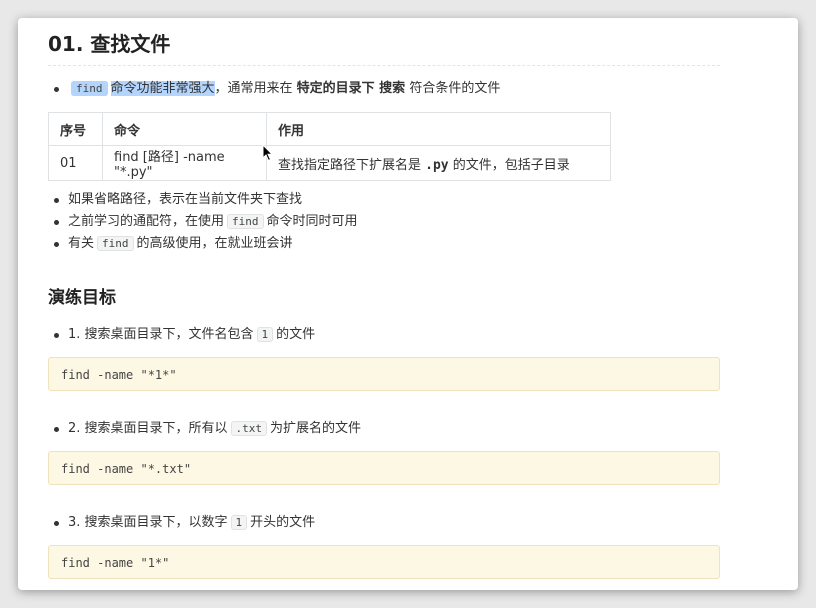  Describe the element at coordinates (268, 153) in the screenshot. I see `mouse-cursor-icon` at that location.